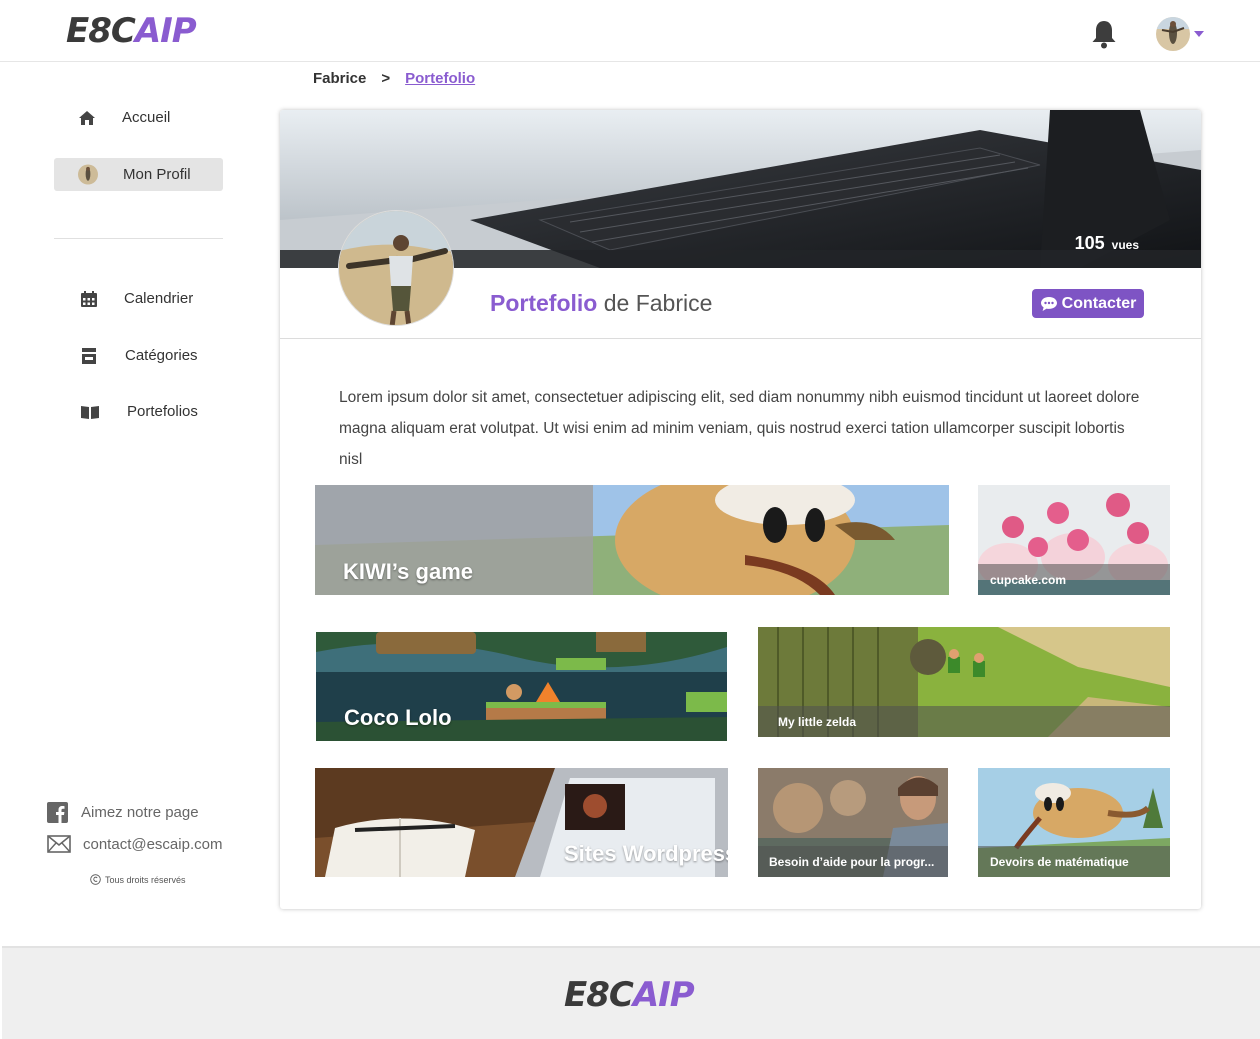  I want to click on facebook-icon, so click(57, 812).